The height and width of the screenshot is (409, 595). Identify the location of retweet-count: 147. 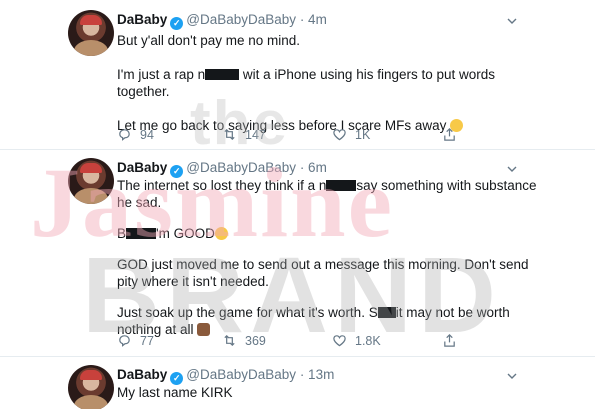
(255, 134).